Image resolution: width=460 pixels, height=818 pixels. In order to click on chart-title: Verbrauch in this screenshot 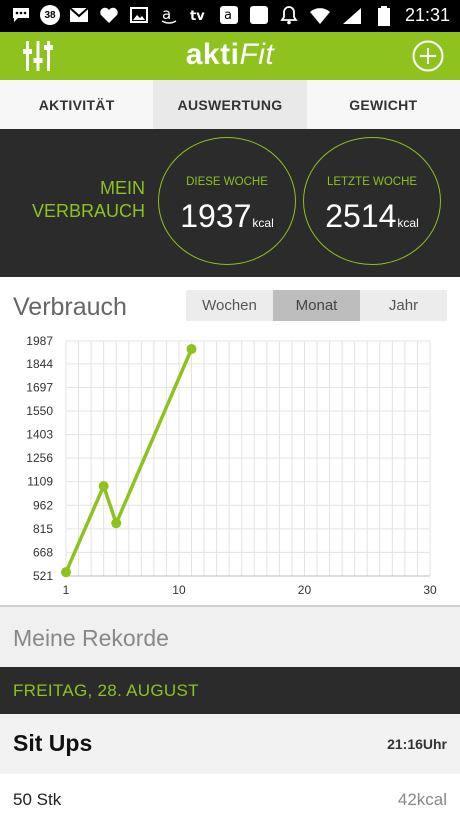, I will do `click(70, 307)`.